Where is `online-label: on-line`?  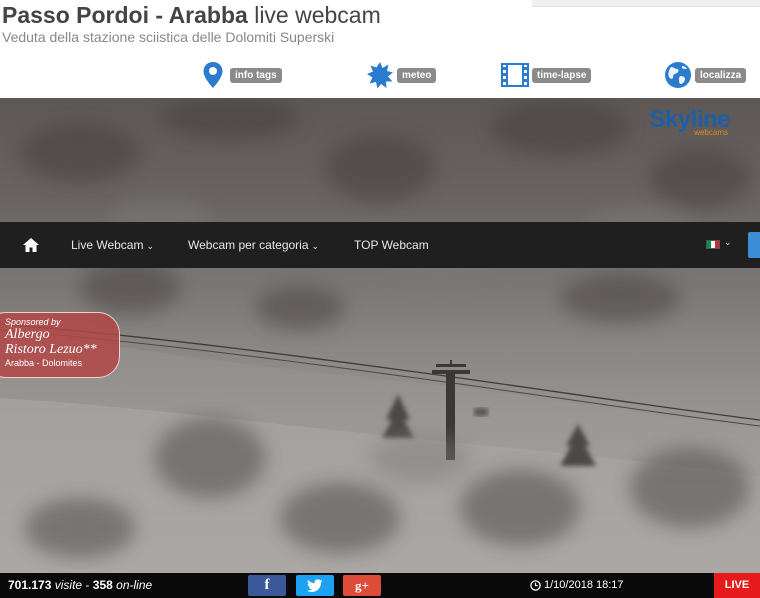
online-label: on-line is located at coordinates (134, 585).